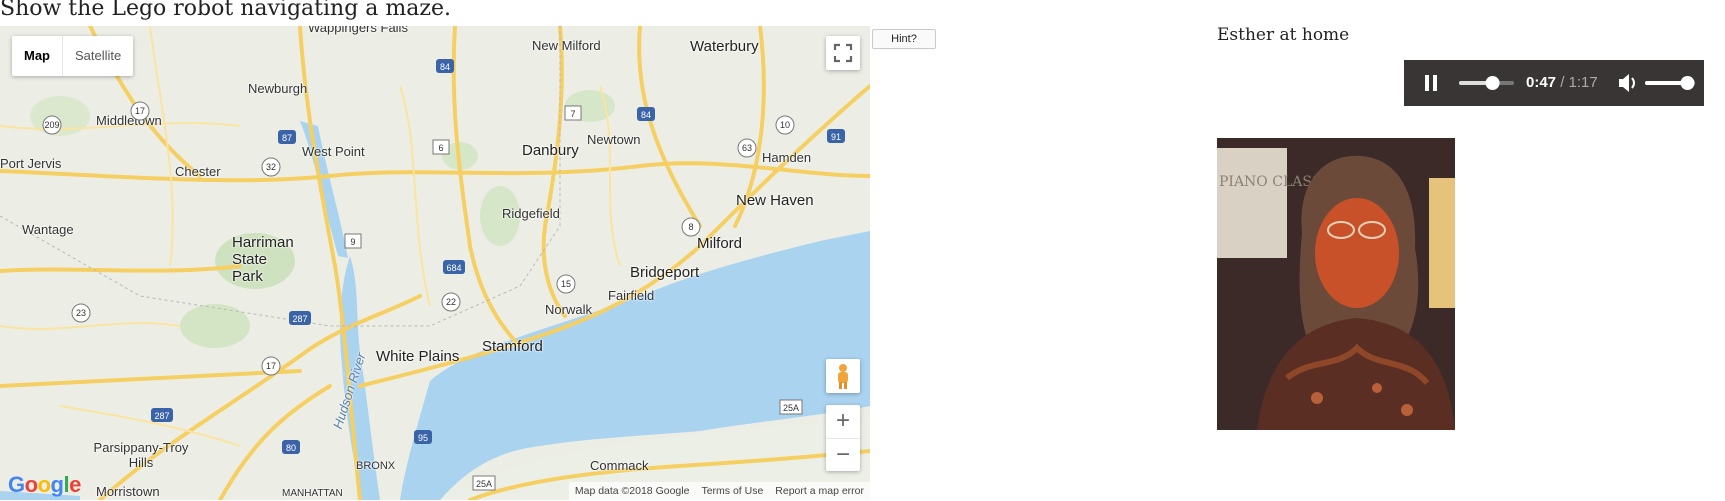 The image size is (1725, 501). What do you see at coordinates (819, 491) in the screenshot?
I see `report-map-error-link: Report a map error` at bounding box center [819, 491].